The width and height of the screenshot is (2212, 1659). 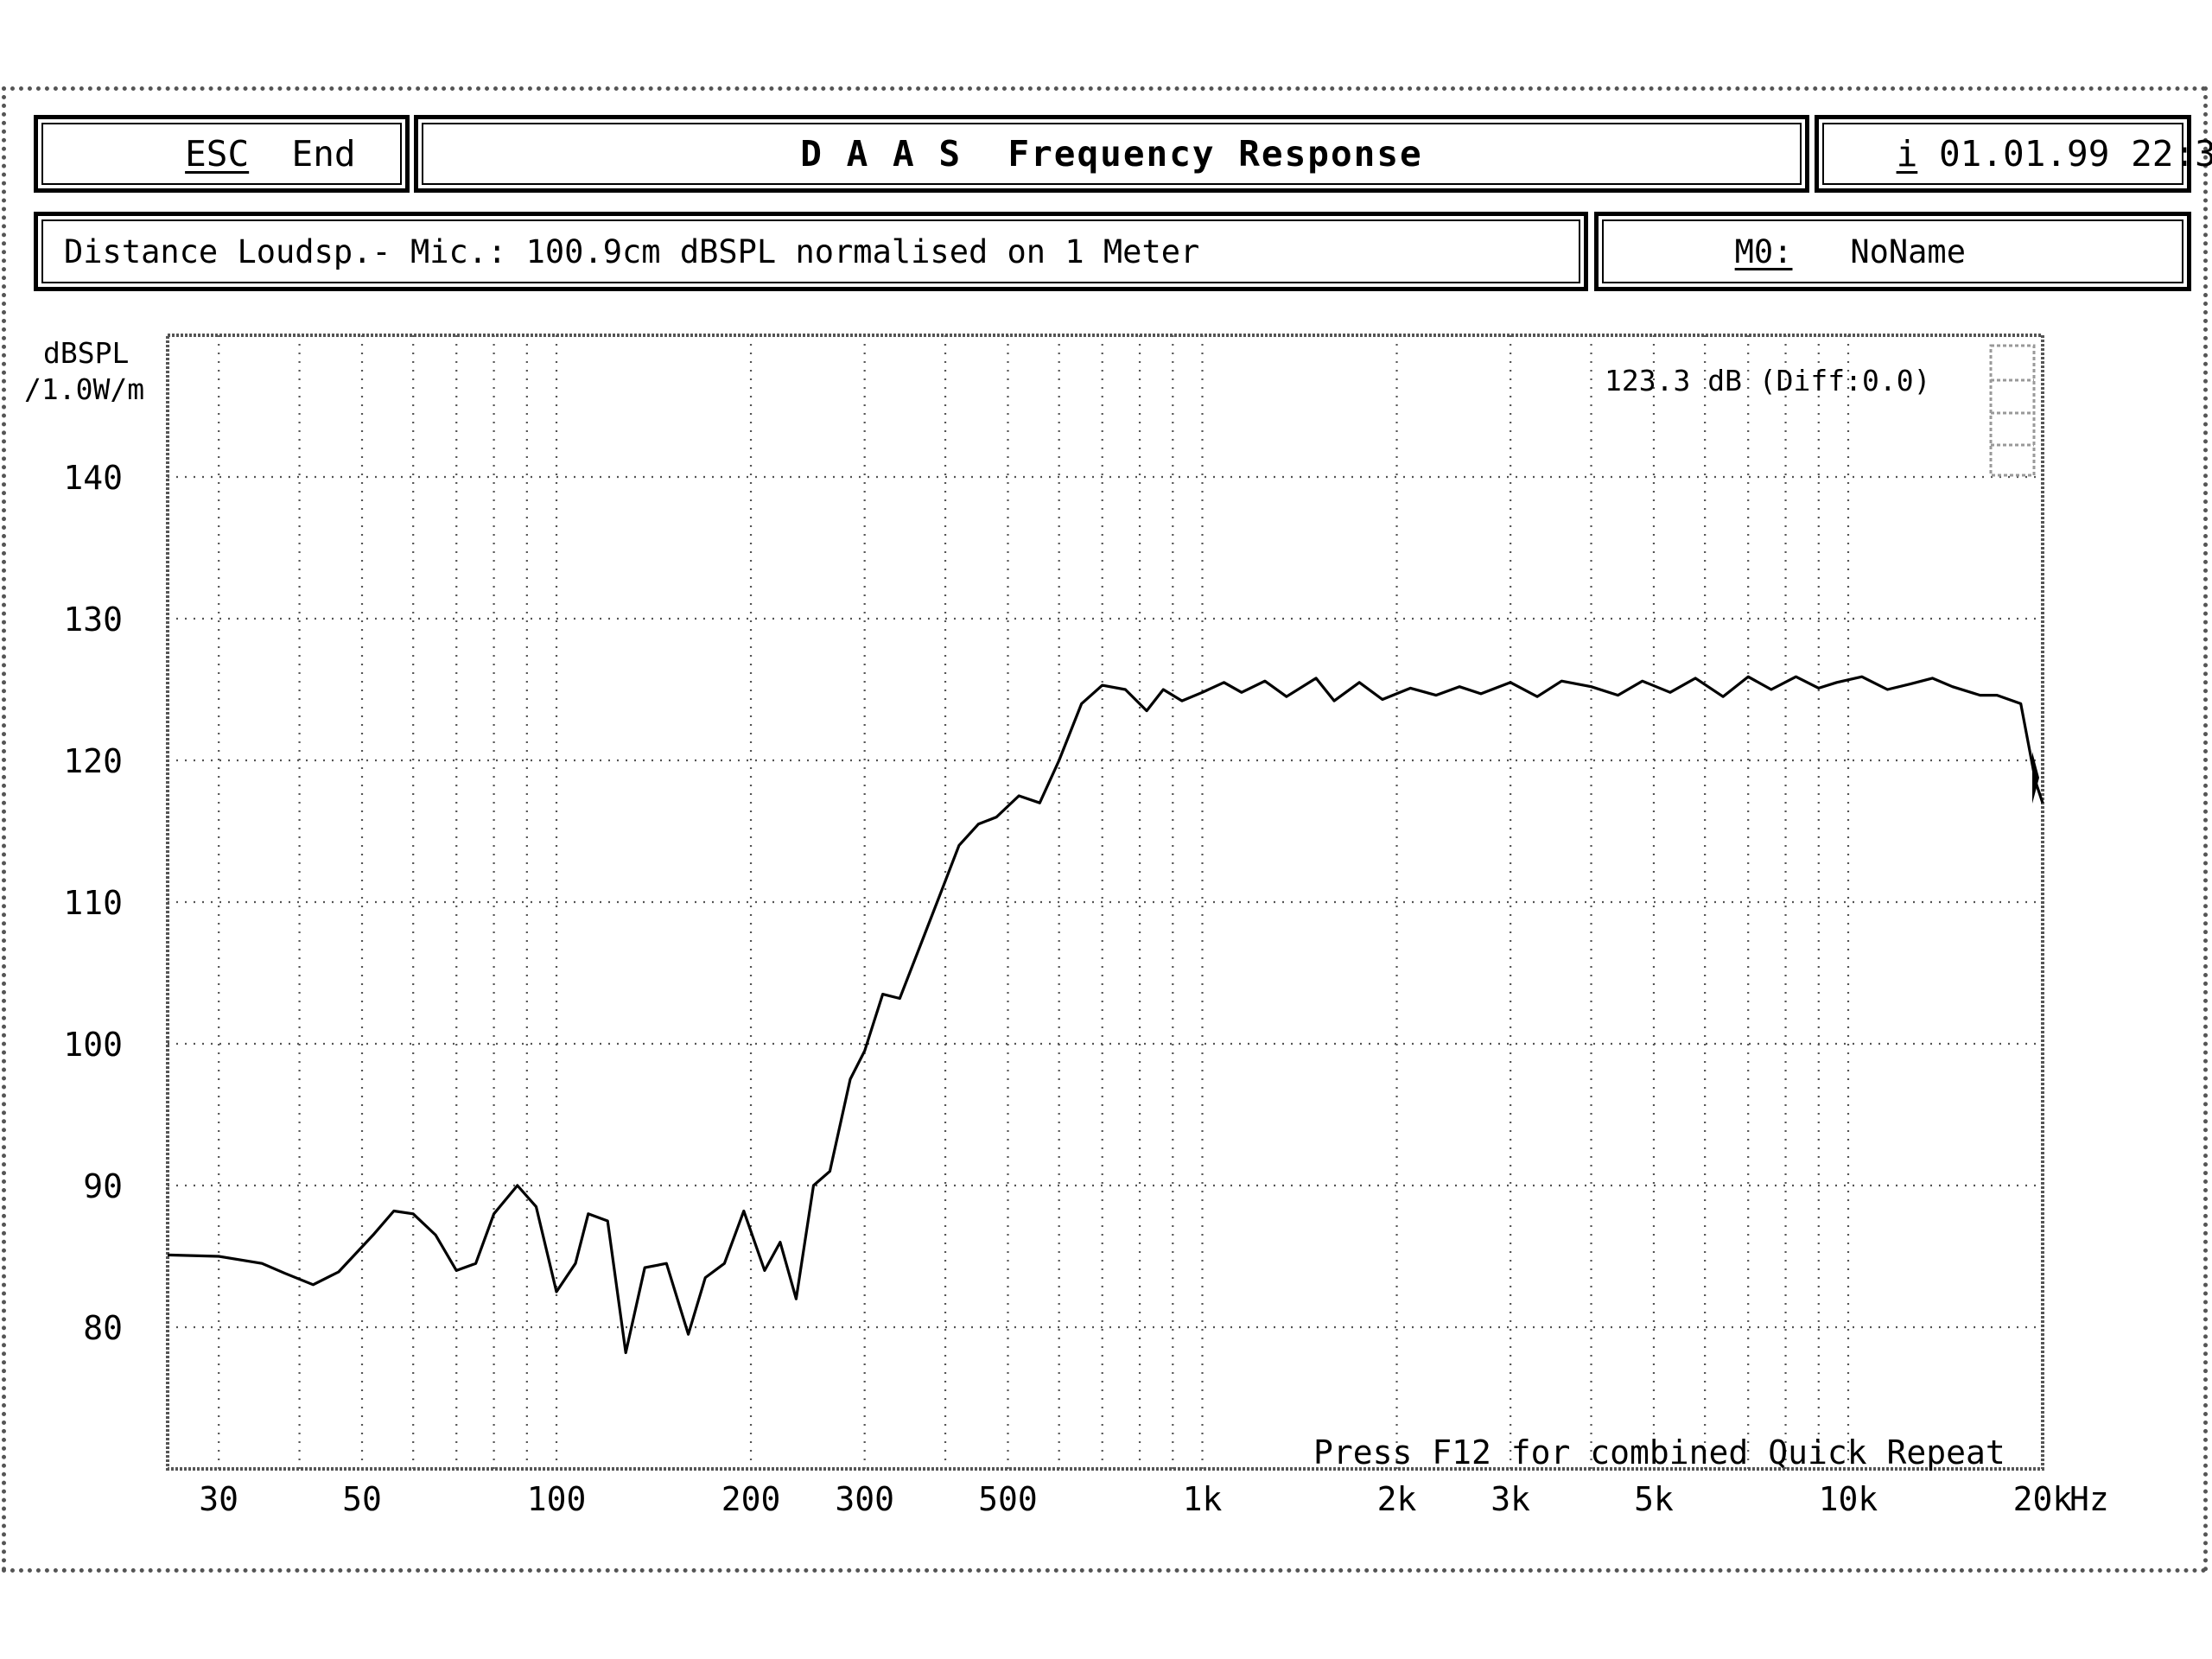 I want to click on esc-key: ESC, so click(x=217, y=154).